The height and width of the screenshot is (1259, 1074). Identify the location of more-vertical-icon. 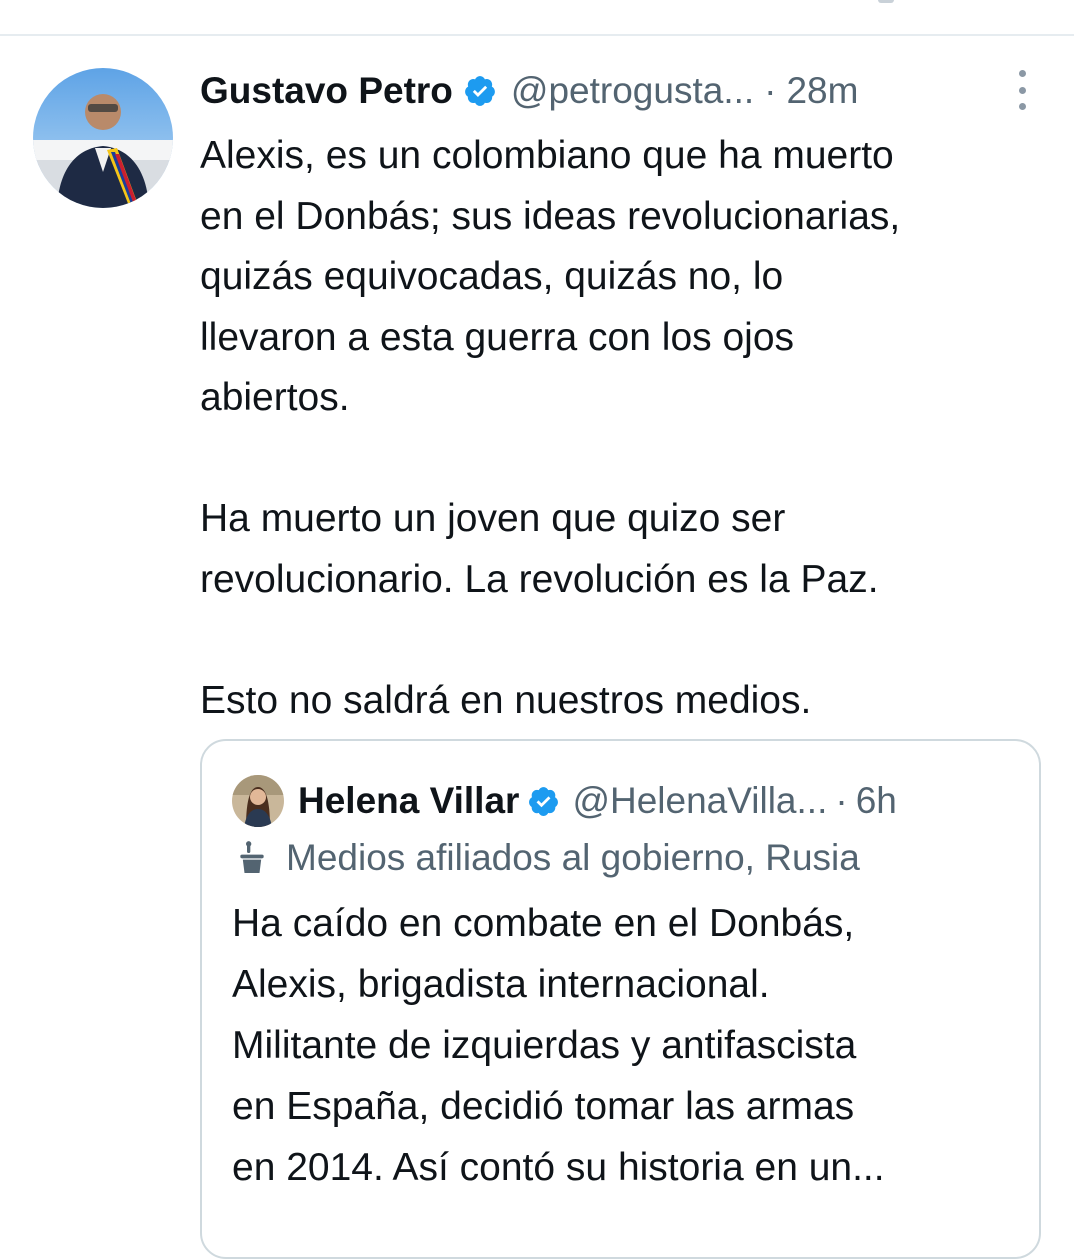
(1022, 90).